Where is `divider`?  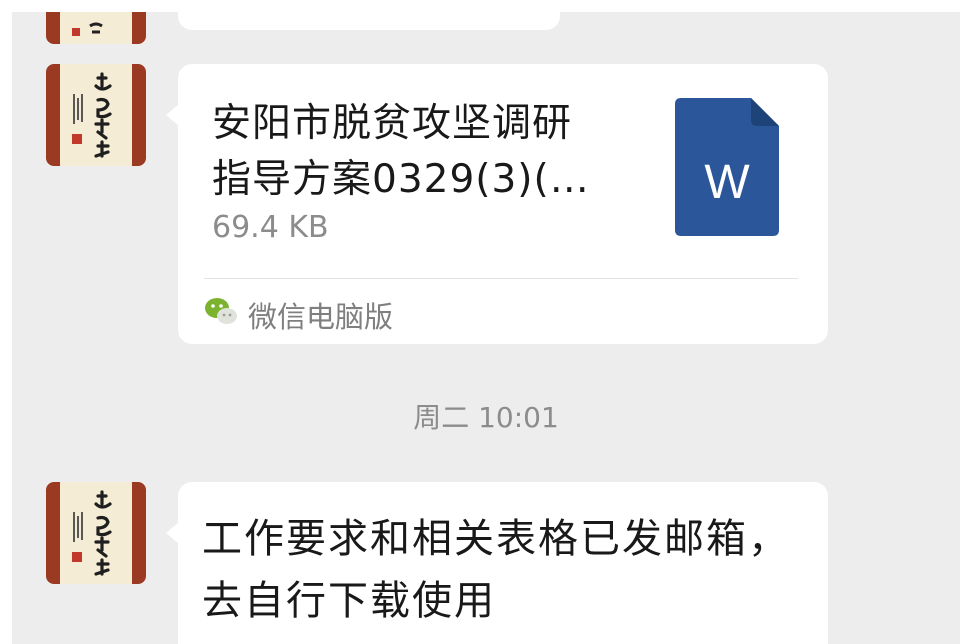
divider is located at coordinates (501, 278).